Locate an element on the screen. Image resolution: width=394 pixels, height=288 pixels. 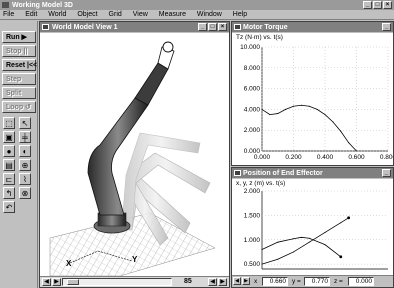
menu-window: Window is located at coordinates (209, 14).